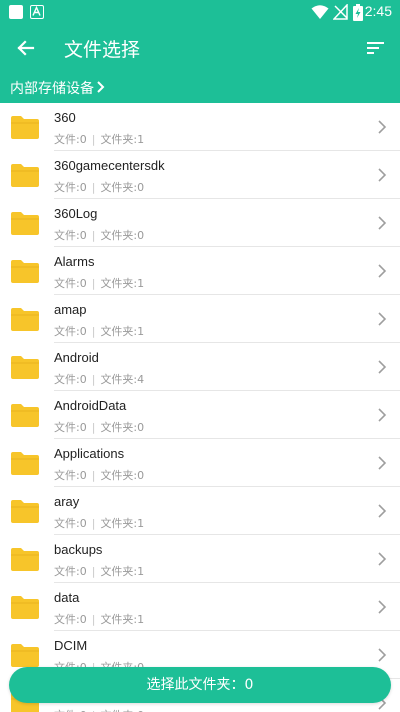 This screenshot has height=712, width=400. Describe the element at coordinates (16, 12) in the screenshot. I see `notification-square-icon` at that location.